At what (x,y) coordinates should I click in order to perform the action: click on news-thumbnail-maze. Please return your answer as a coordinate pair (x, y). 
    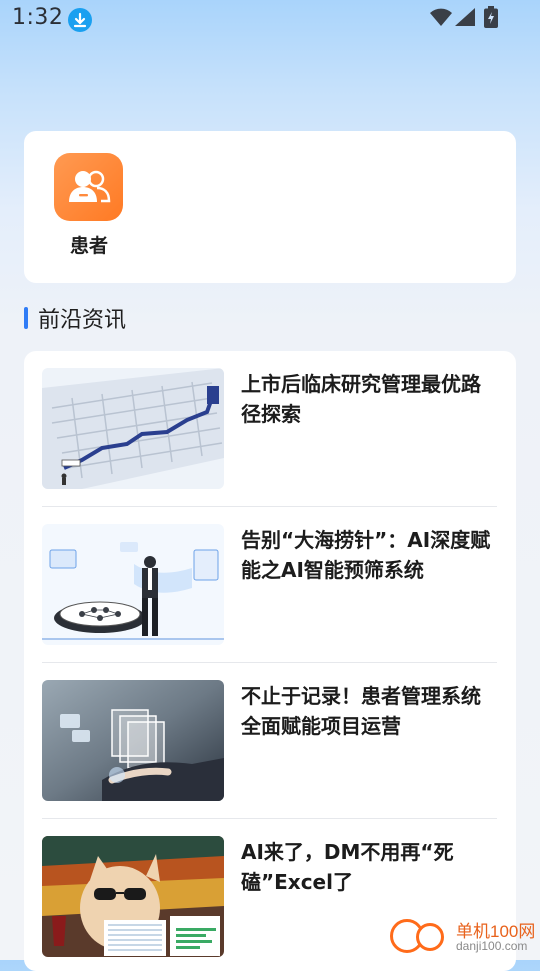
    Looking at the image, I should click on (133, 428).